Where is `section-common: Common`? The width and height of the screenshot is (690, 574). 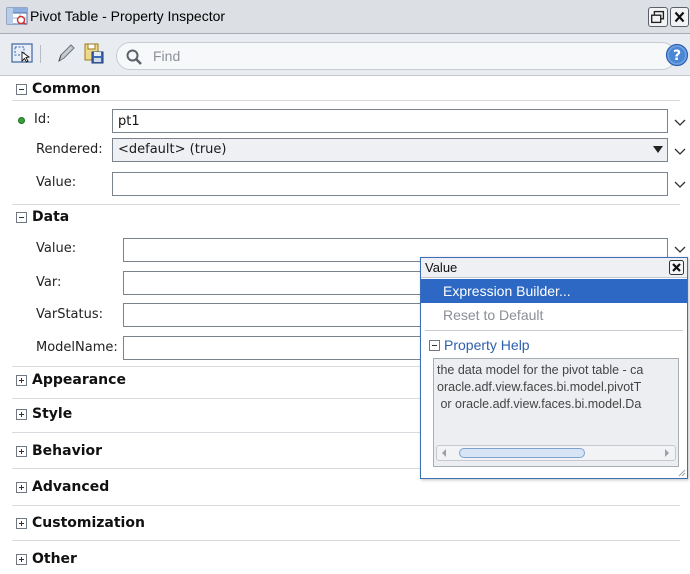 section-common: Common is located at coordinates (58, 89).